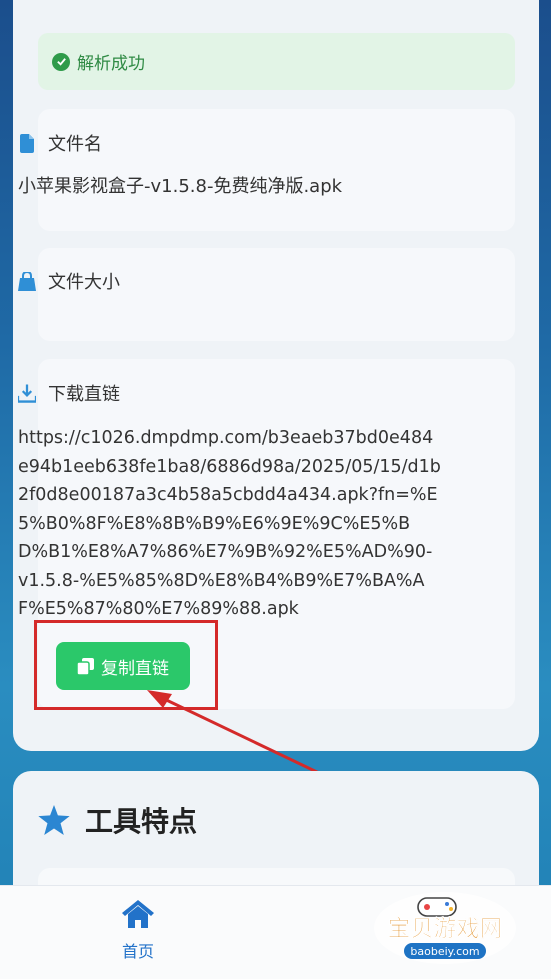 This screenshot has height=979, width=551. Describe the element at coordinates (84, 282) in the screenshot. I see `file-size-label: 文件大小` at that location.